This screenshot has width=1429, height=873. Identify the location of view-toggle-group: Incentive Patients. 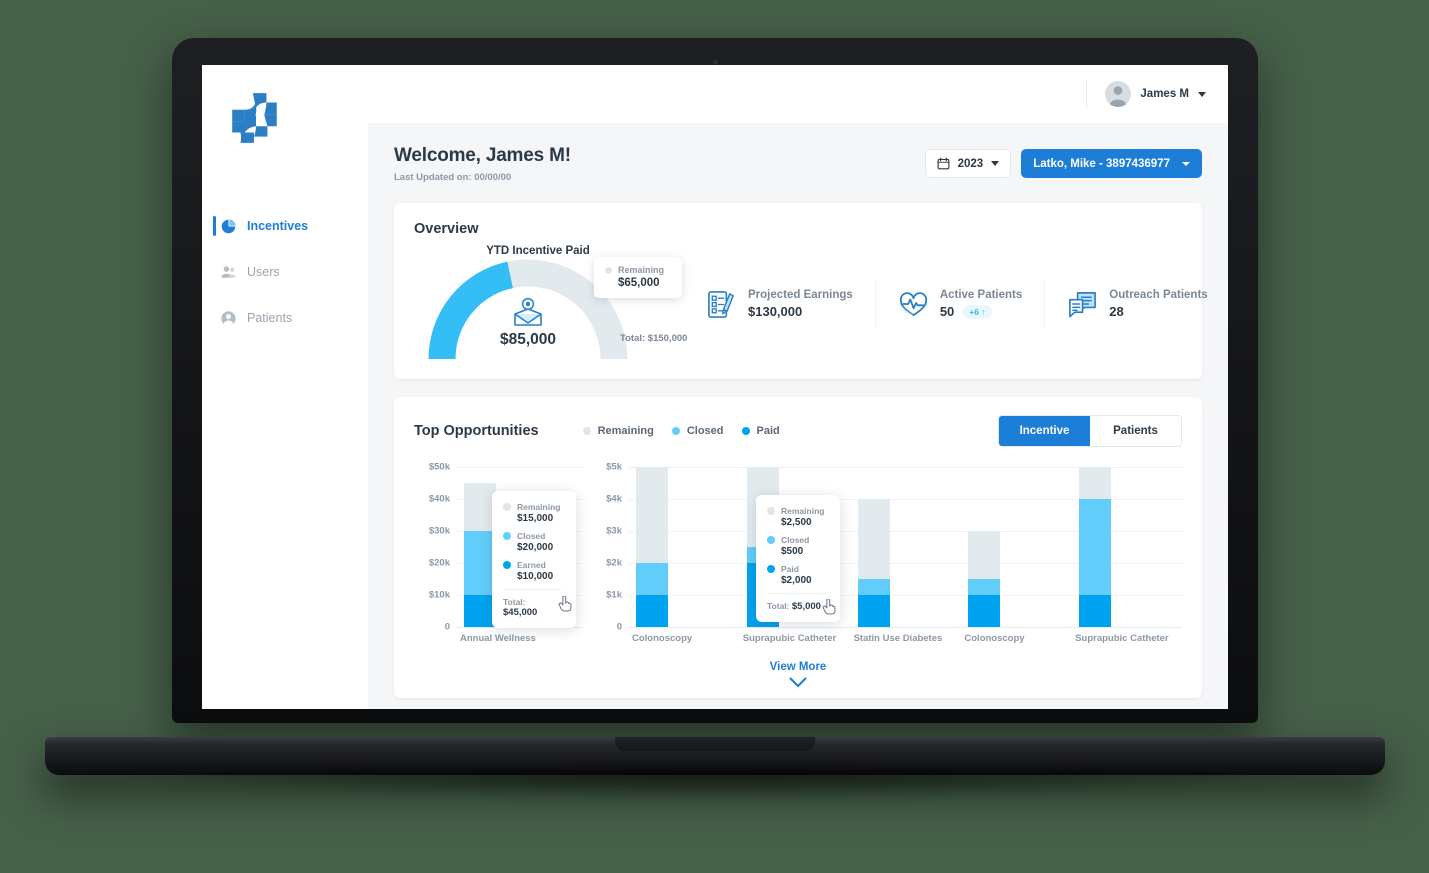
(1090, 431).